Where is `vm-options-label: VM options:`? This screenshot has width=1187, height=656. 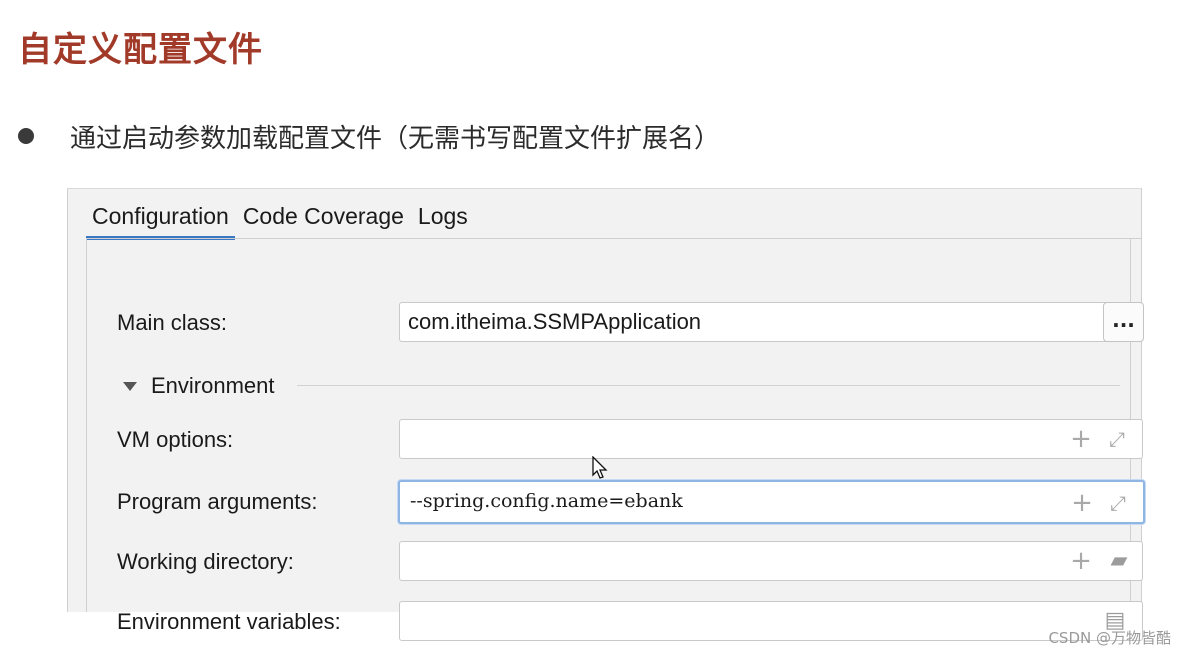 vm-options-label: VM options: is located at coordinates (175, 439).